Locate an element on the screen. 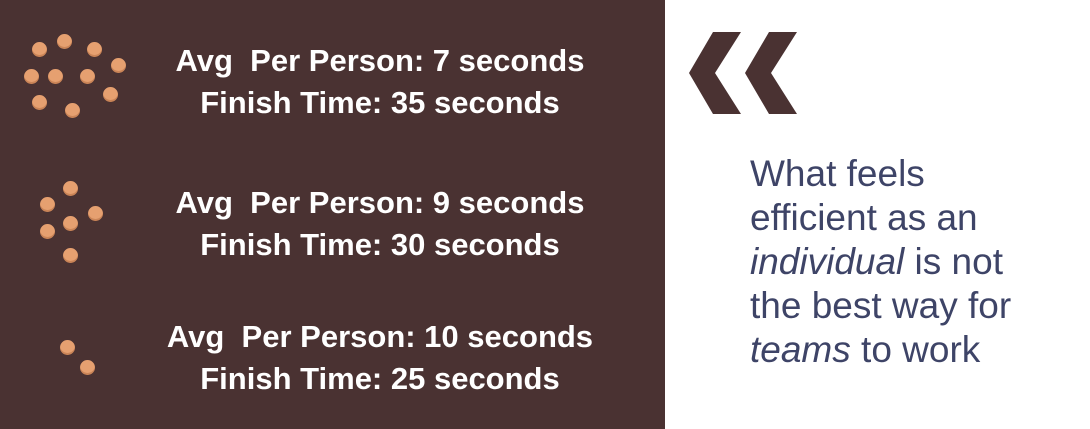  quote-line: teams to work is located at coordinates (917, 350).